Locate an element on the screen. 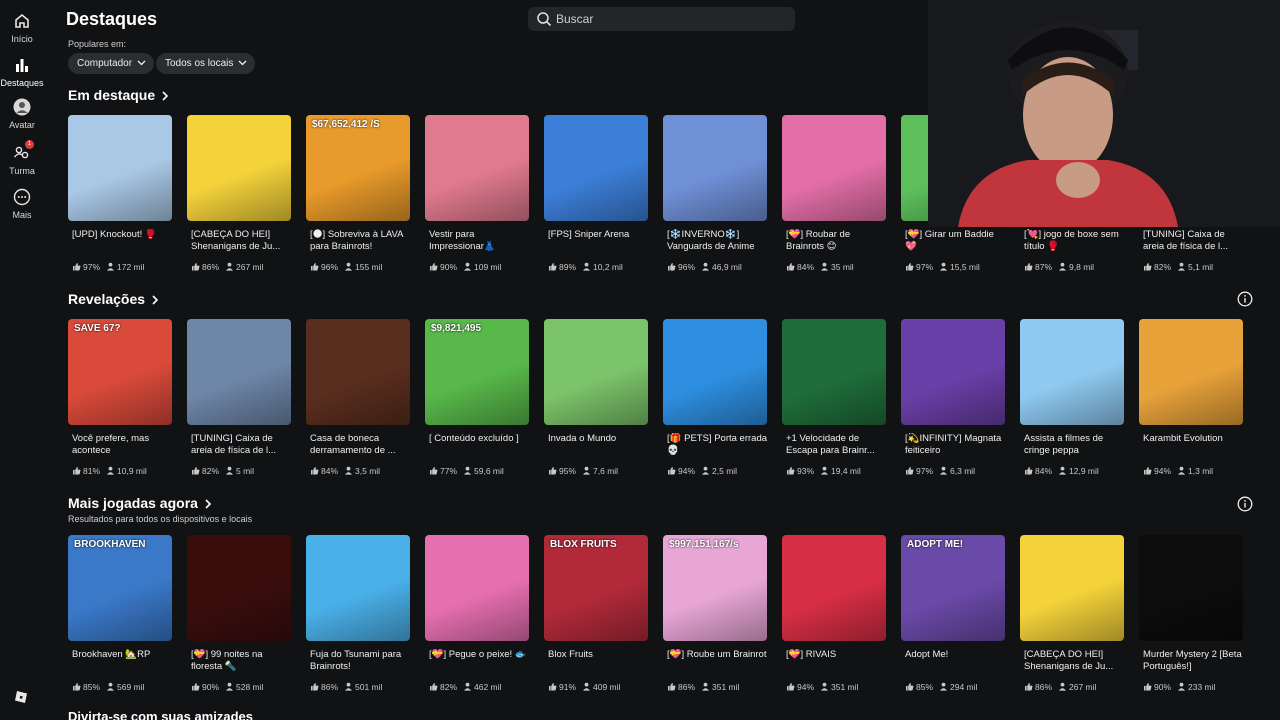  game-card: [FPS] Sniper Arena 89% 10,2 mil is located at coordinates (596, 193).